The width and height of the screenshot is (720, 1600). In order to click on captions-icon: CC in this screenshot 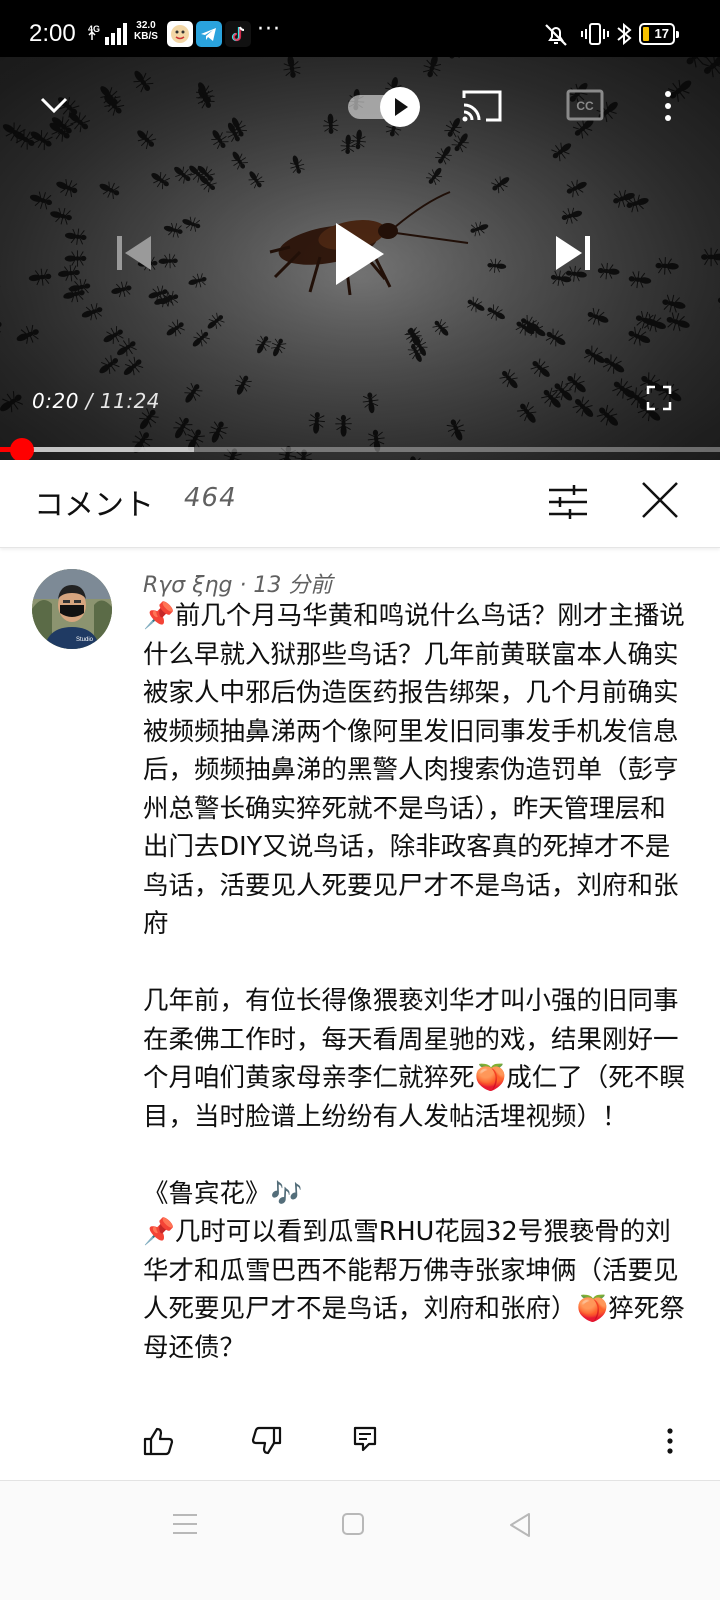, I will do `click(585, 105)`.